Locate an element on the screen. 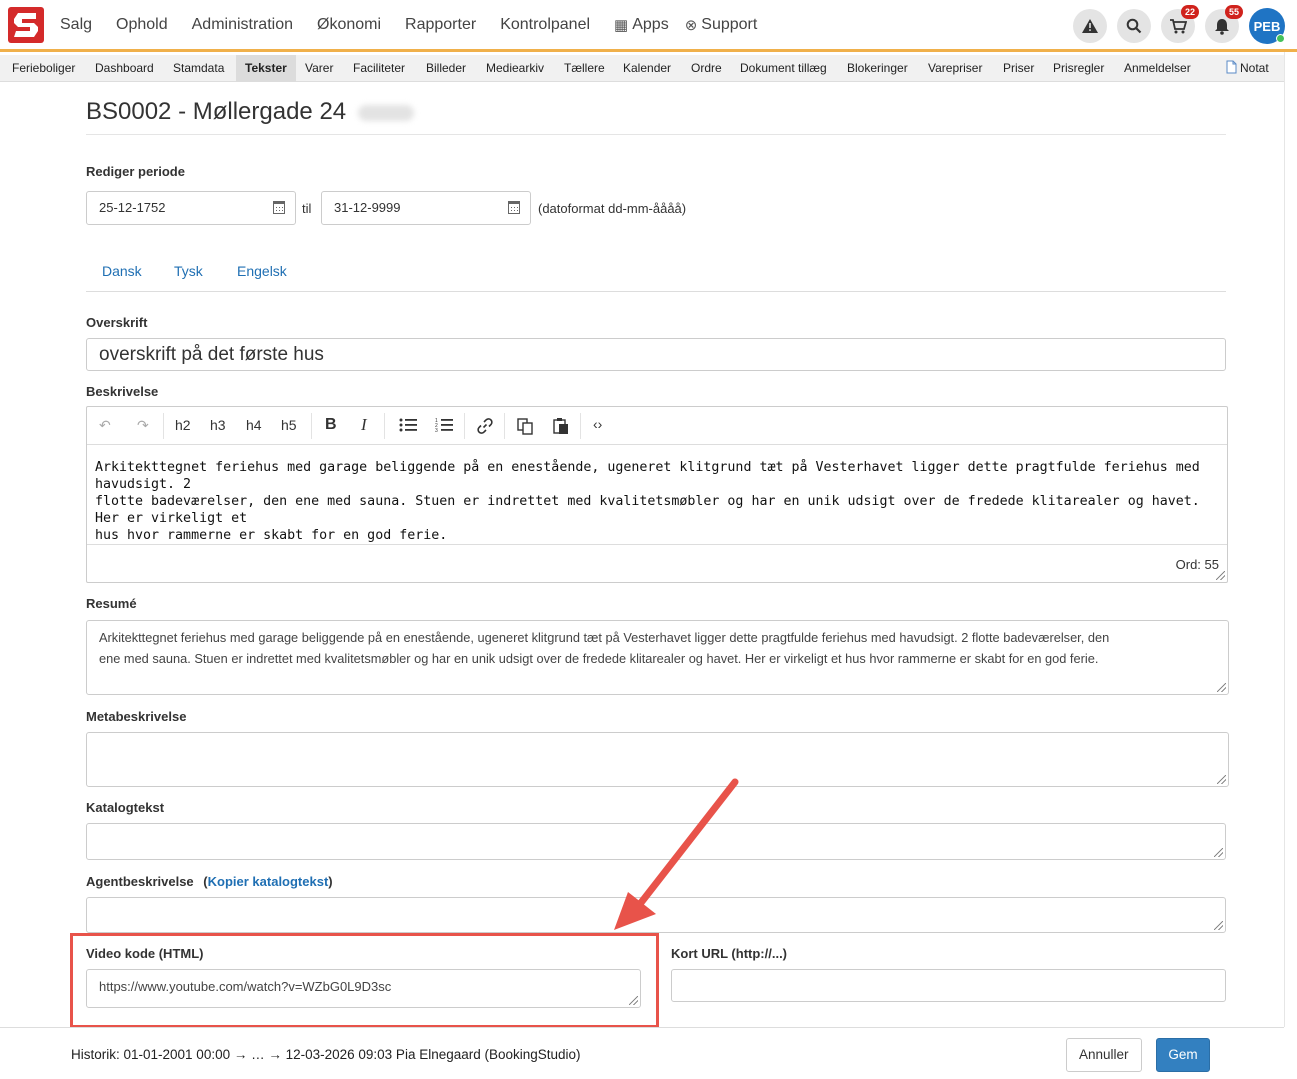  toolbar-separator is located at coordinates (580, 426).